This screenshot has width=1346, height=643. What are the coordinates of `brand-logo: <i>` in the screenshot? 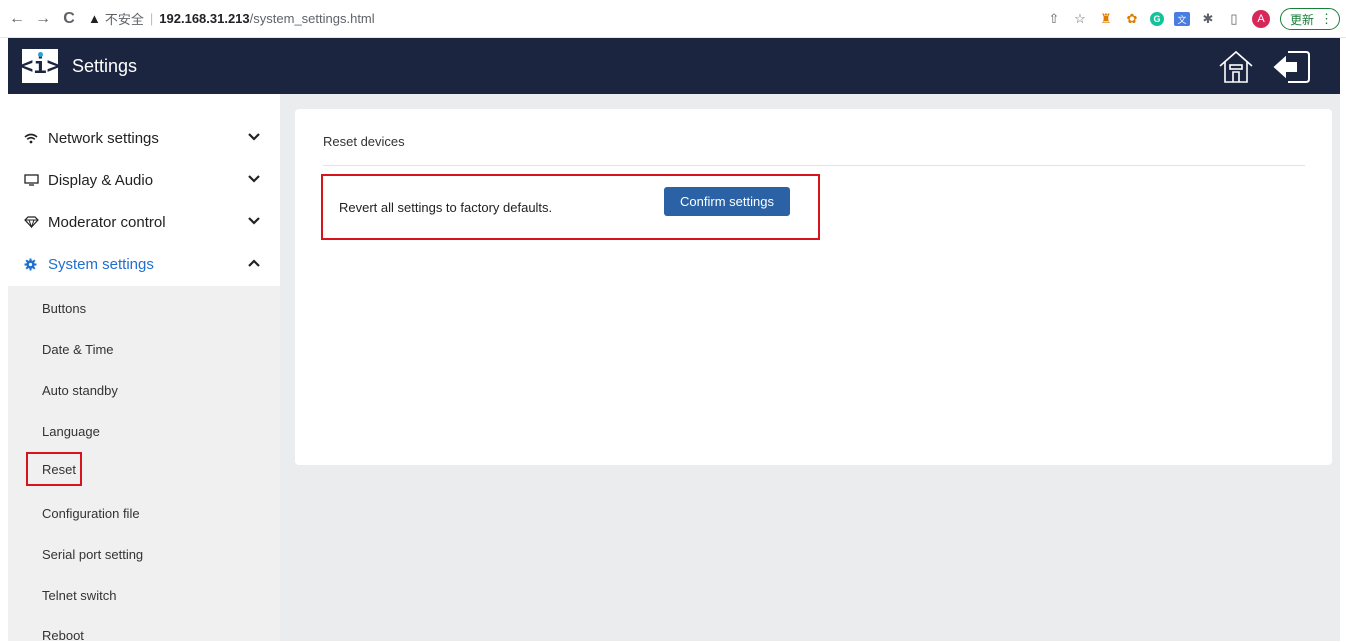 It's located at (40, 66).